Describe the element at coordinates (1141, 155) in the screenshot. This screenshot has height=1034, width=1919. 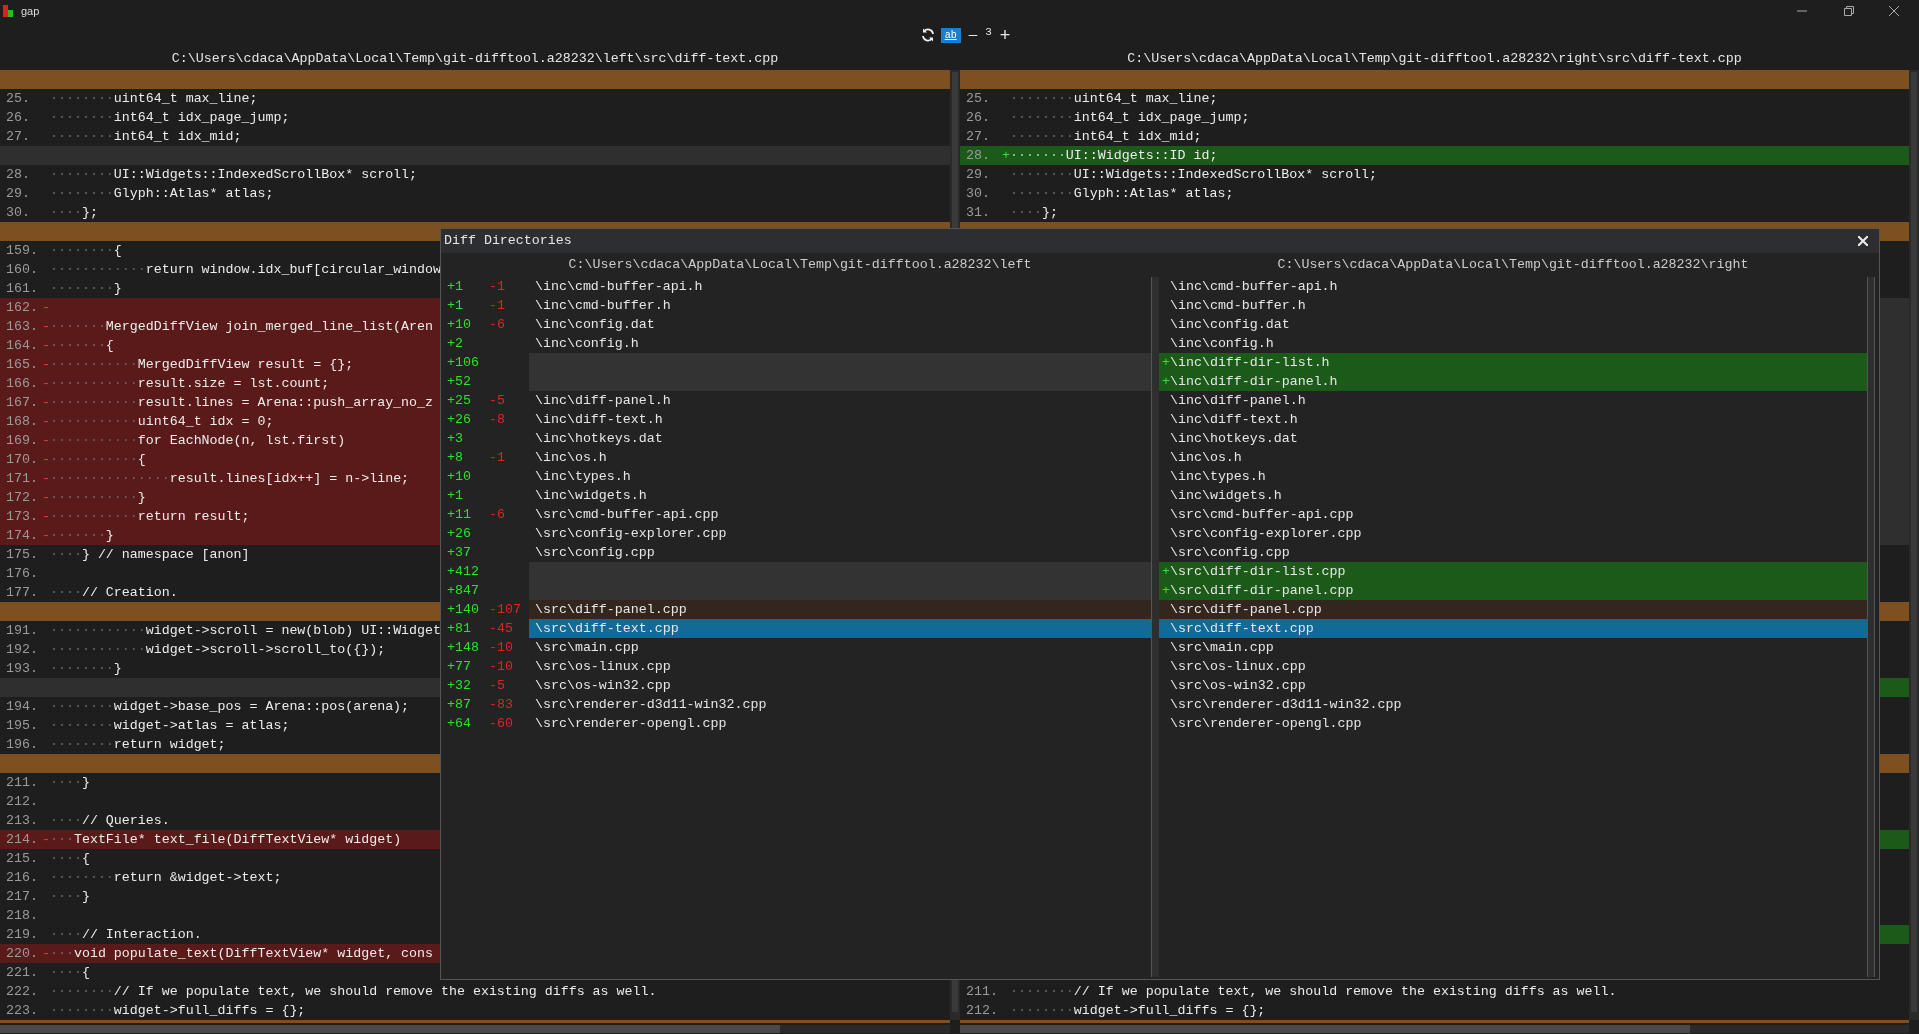
I see `code-text: UI::Widgets::ID id;` at that location.